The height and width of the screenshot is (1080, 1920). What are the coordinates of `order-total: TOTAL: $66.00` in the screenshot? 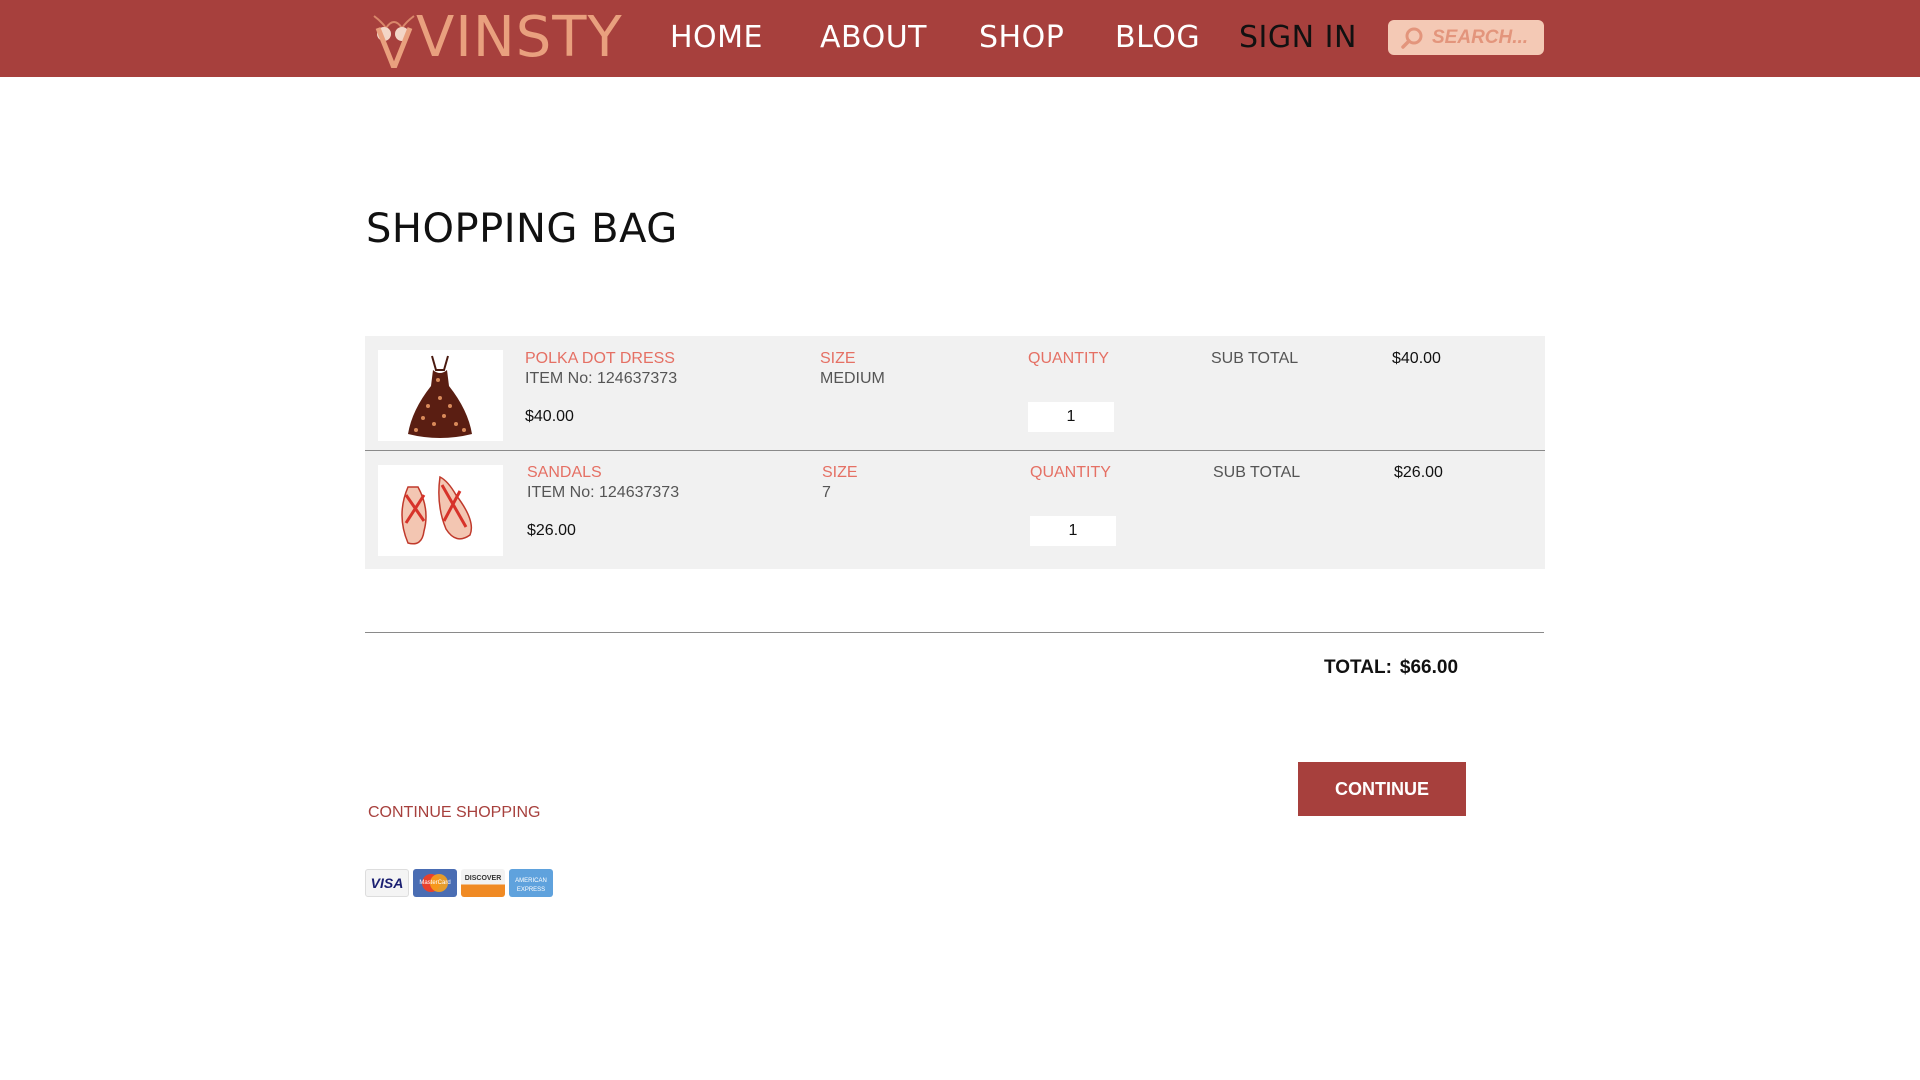 It's located at (1395, 668).